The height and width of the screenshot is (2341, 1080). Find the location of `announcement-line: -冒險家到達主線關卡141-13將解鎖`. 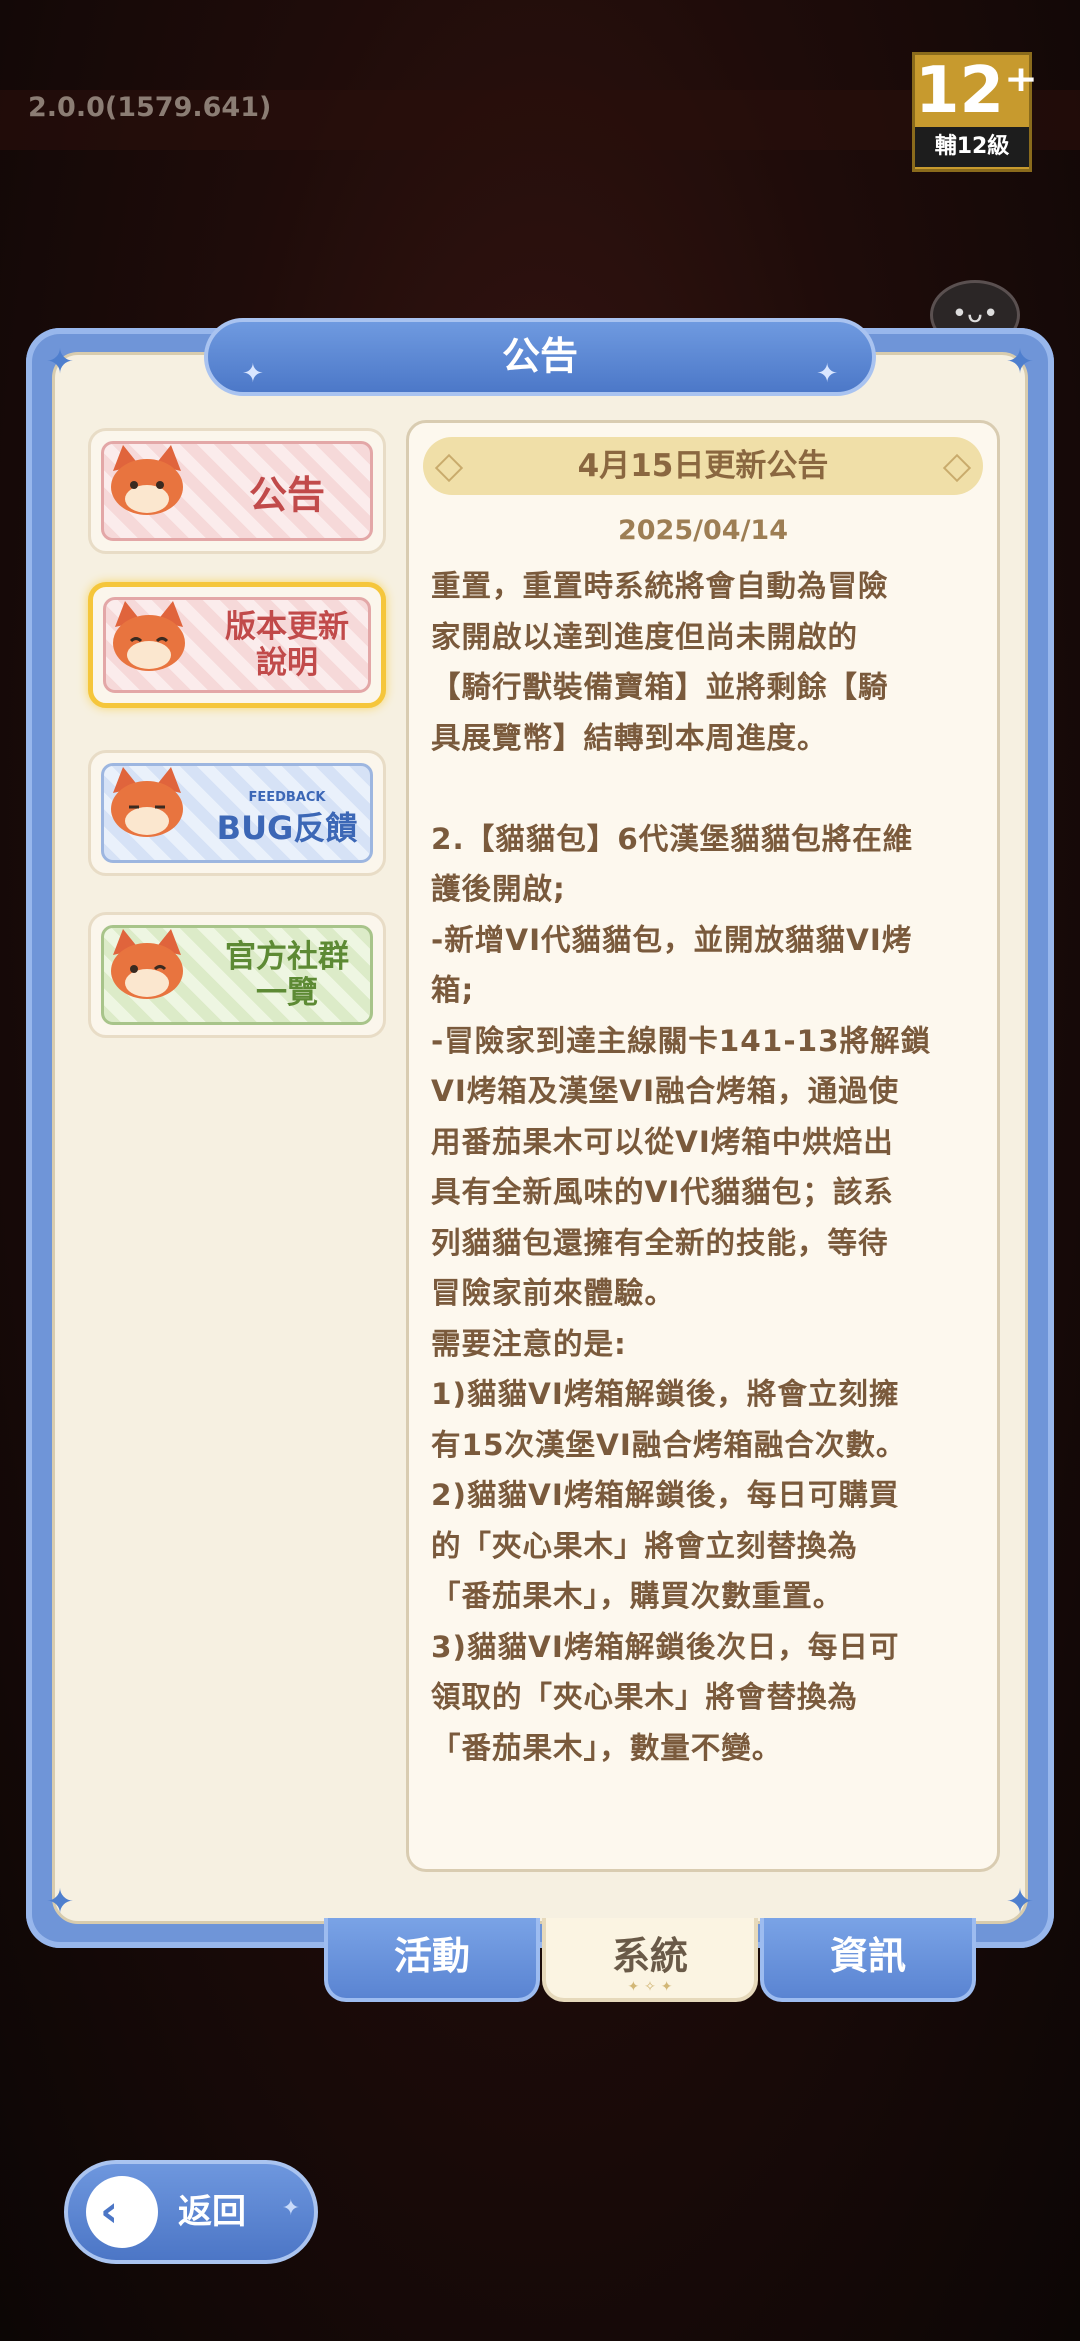

announcement-line: -冒險家到達主線關卡141-13將解鎖 is located at coordinates (681, 1040).